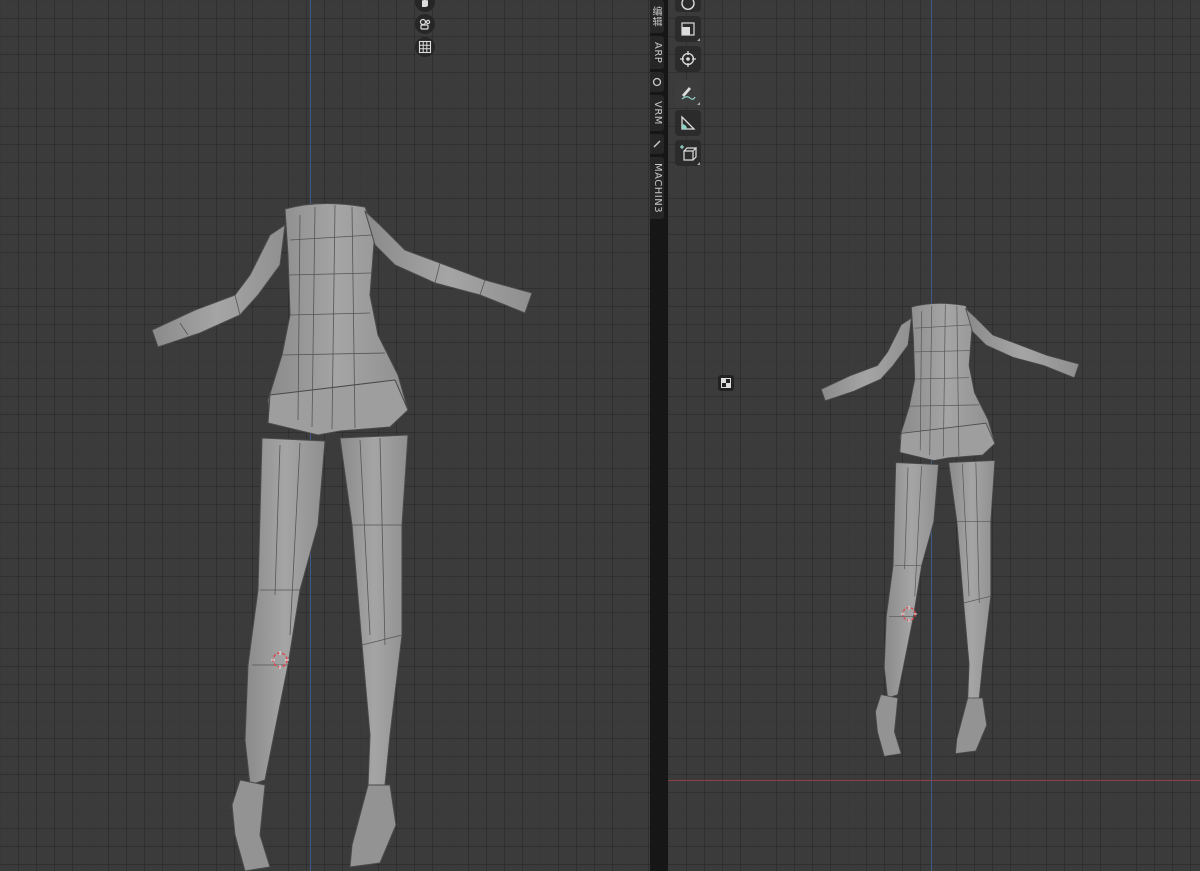  I want to click on toolbar, so click(690, 85).